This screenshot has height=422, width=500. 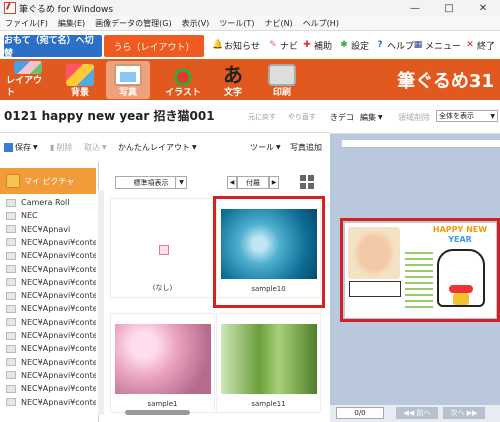 I want to click on undo-button: 元に戻す, so click(x=262, y=117).